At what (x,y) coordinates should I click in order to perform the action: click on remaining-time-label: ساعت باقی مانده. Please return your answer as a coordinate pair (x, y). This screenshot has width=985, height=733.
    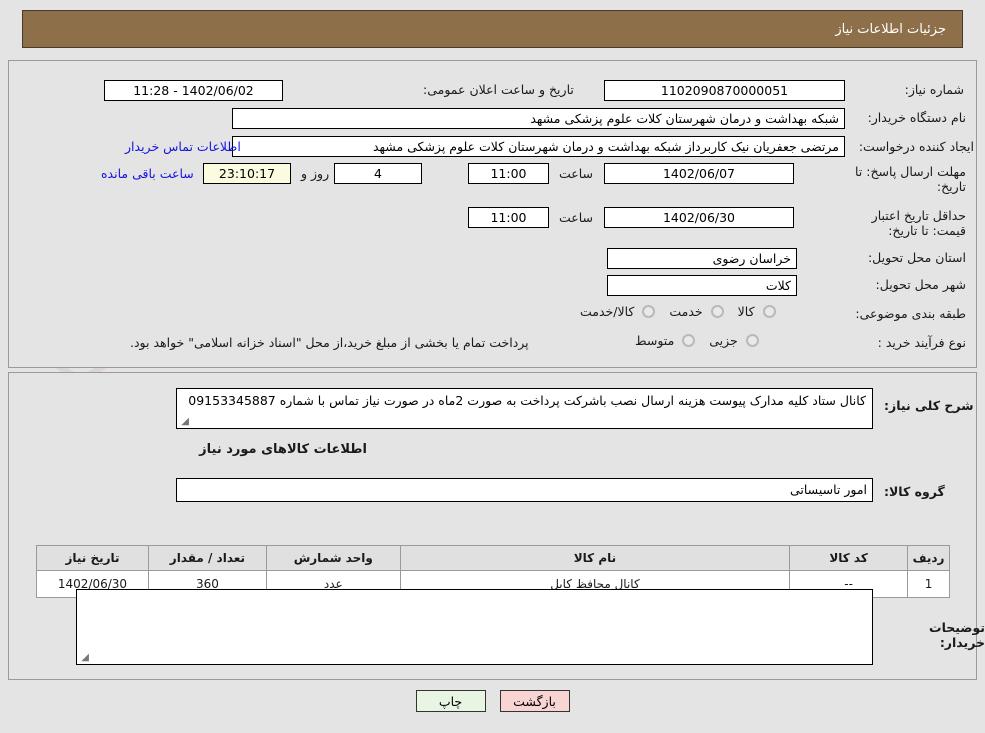
    Looking at the image, I should click on (147, 173).